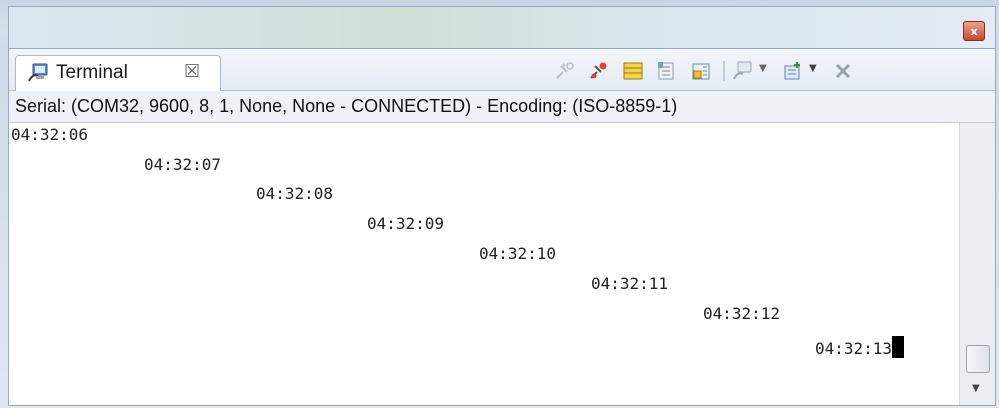 The width and height of the screenshot is (999, 408). Describe the element at coordinates (39, 73) in the screenshot. I see `terminal-icon` at that location.